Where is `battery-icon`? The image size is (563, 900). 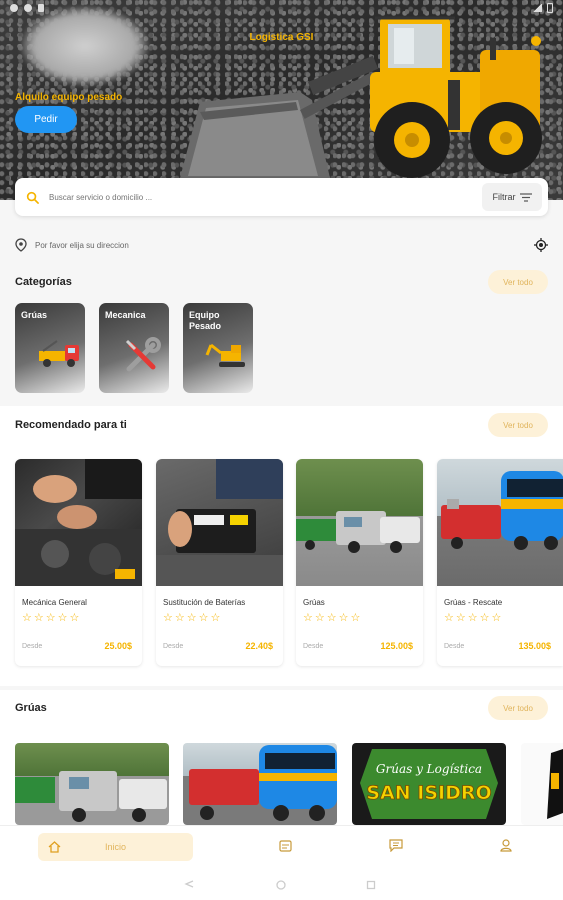
battery-icon is located at coordinates (550, 8).